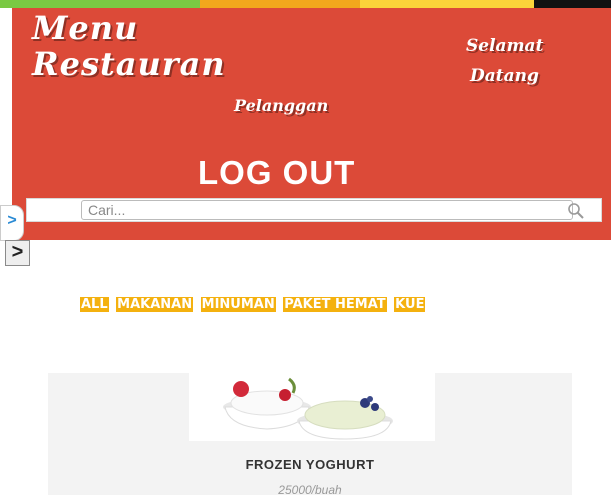  Describe the element at coordinates (276, 173) in the screenshot. I see `logout-button: LOG OUT` at that location.